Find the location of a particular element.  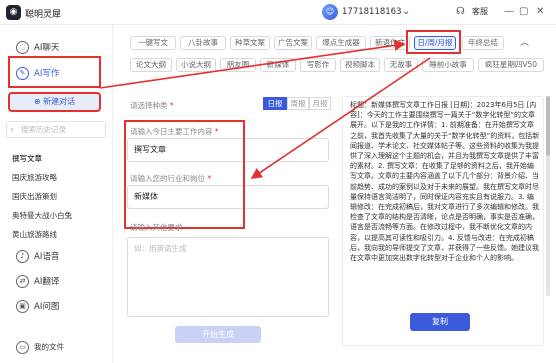

image-icon: ▣ is located at coordinates (22, 306).